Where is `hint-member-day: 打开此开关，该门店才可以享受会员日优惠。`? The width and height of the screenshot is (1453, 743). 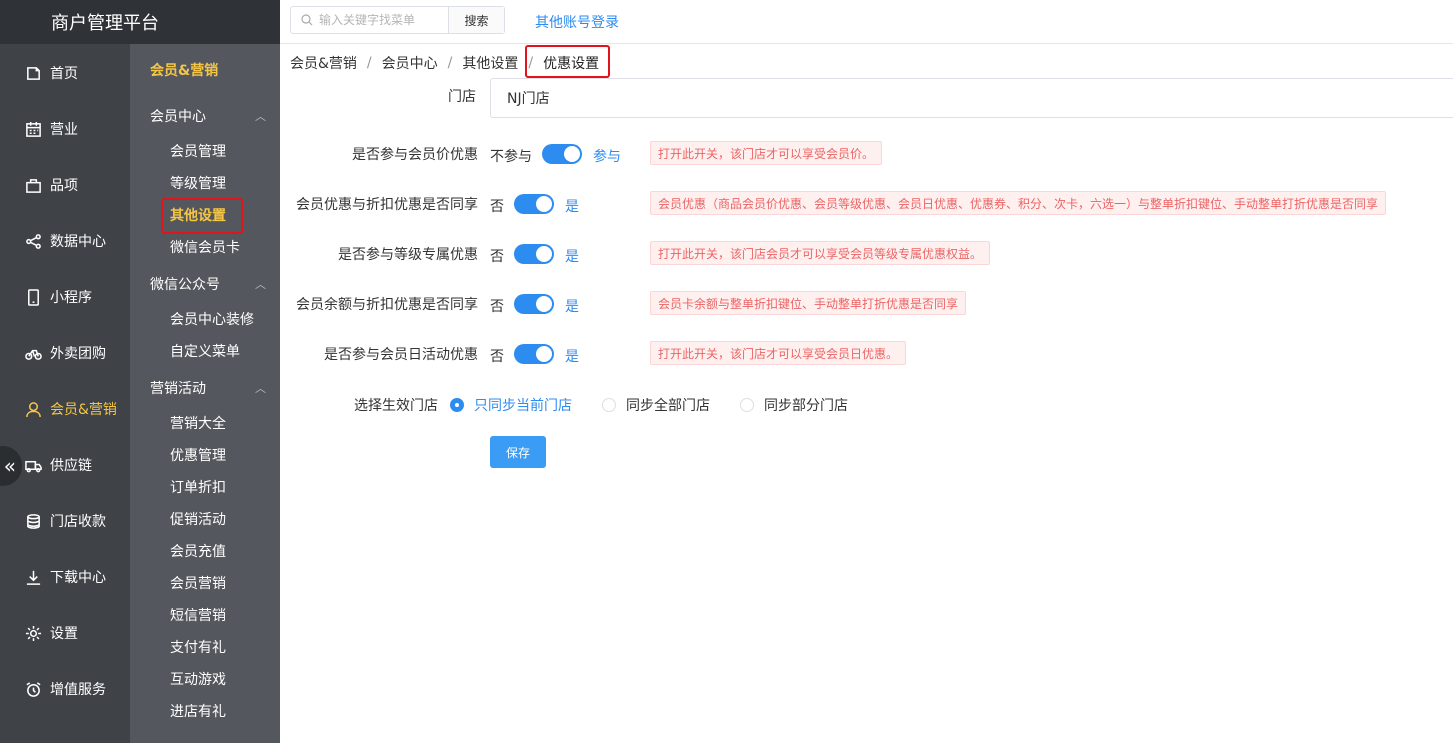
hint-member-day: 打开此开关，该门店才可以享受会员日优惠。 is located at coordinates (778, 353).